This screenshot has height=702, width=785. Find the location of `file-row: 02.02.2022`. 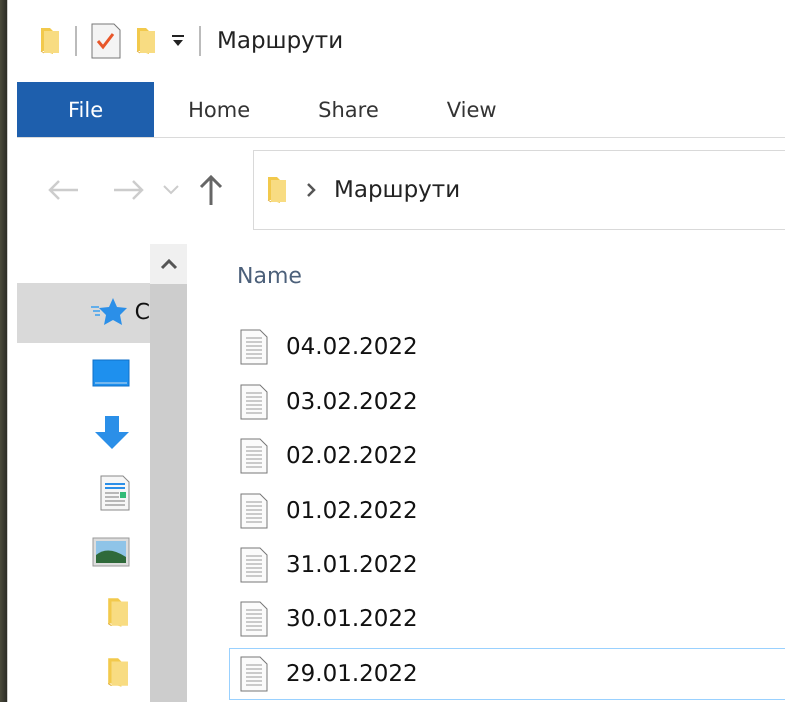

file-row: 02.02.2022 is located at coordinates (507, 456).